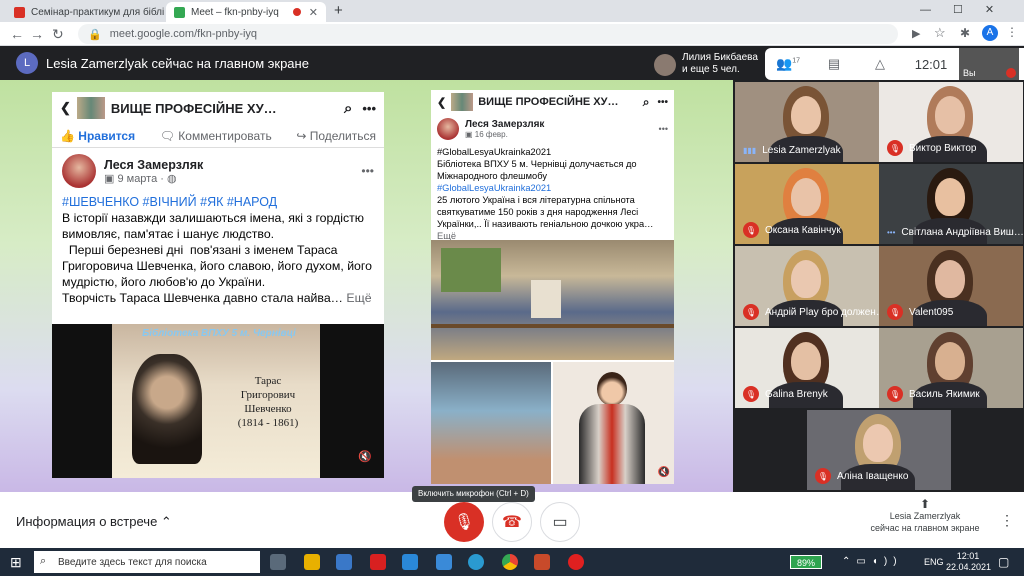 The height and width of the screenshot is (576, 1024). Describe the element at coordinates (69, 135) in the screenshot. I see `thumbs-up-icon: 👍` at that location.